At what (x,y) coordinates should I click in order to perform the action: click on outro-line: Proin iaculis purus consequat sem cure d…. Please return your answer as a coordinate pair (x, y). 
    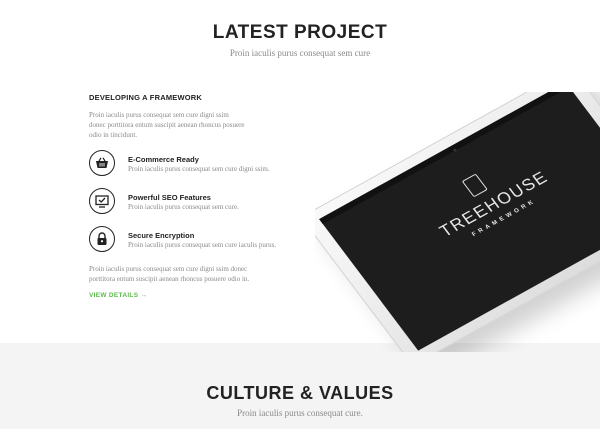
    Looking at the image, I should click on (168, 269).